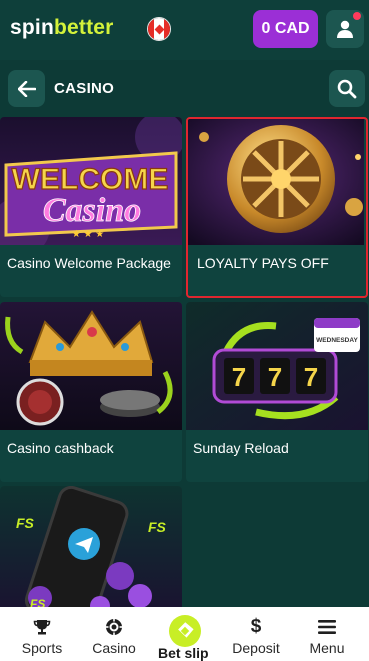 Image resolution: width=369 pixels, height=661 pixels. What do you see at coordinates (327, 648) in the screenshot?
I see `nav-menu-label: Menu` at bounding box center [327, 648].